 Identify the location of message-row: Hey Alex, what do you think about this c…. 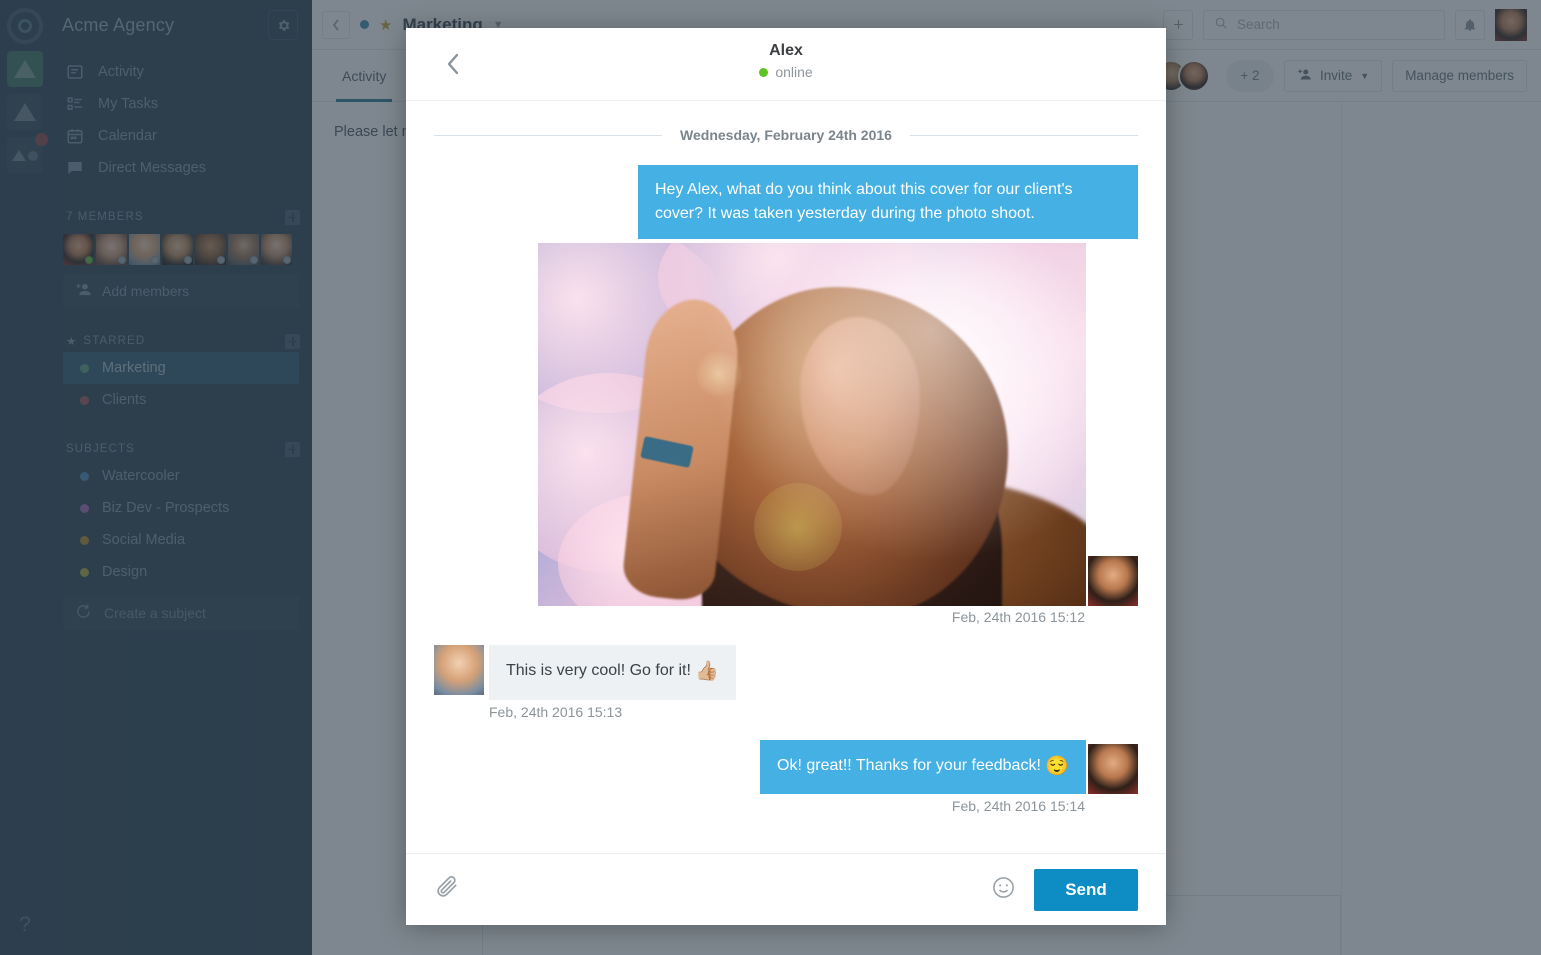
(786, 202).